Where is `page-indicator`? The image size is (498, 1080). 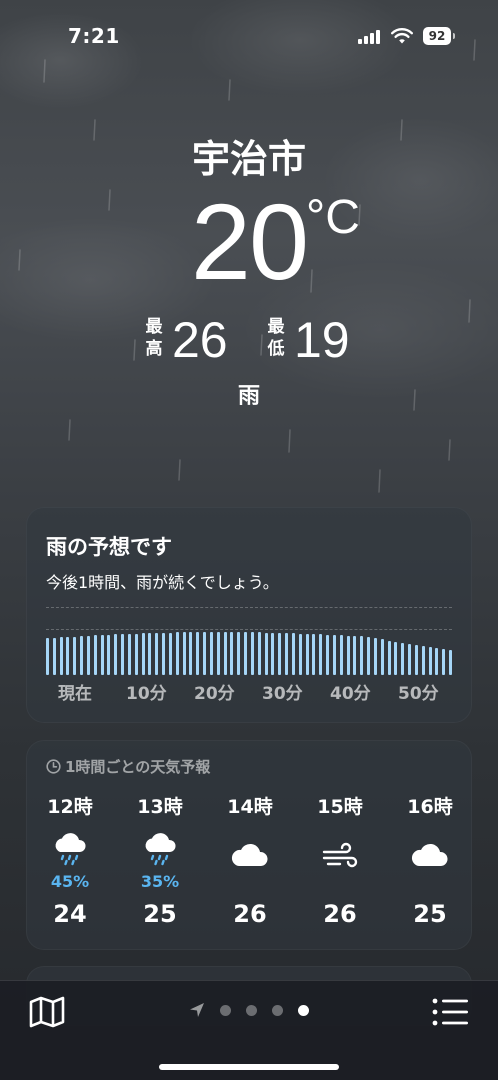 page-indicator is located at coordinates (253, 1011).